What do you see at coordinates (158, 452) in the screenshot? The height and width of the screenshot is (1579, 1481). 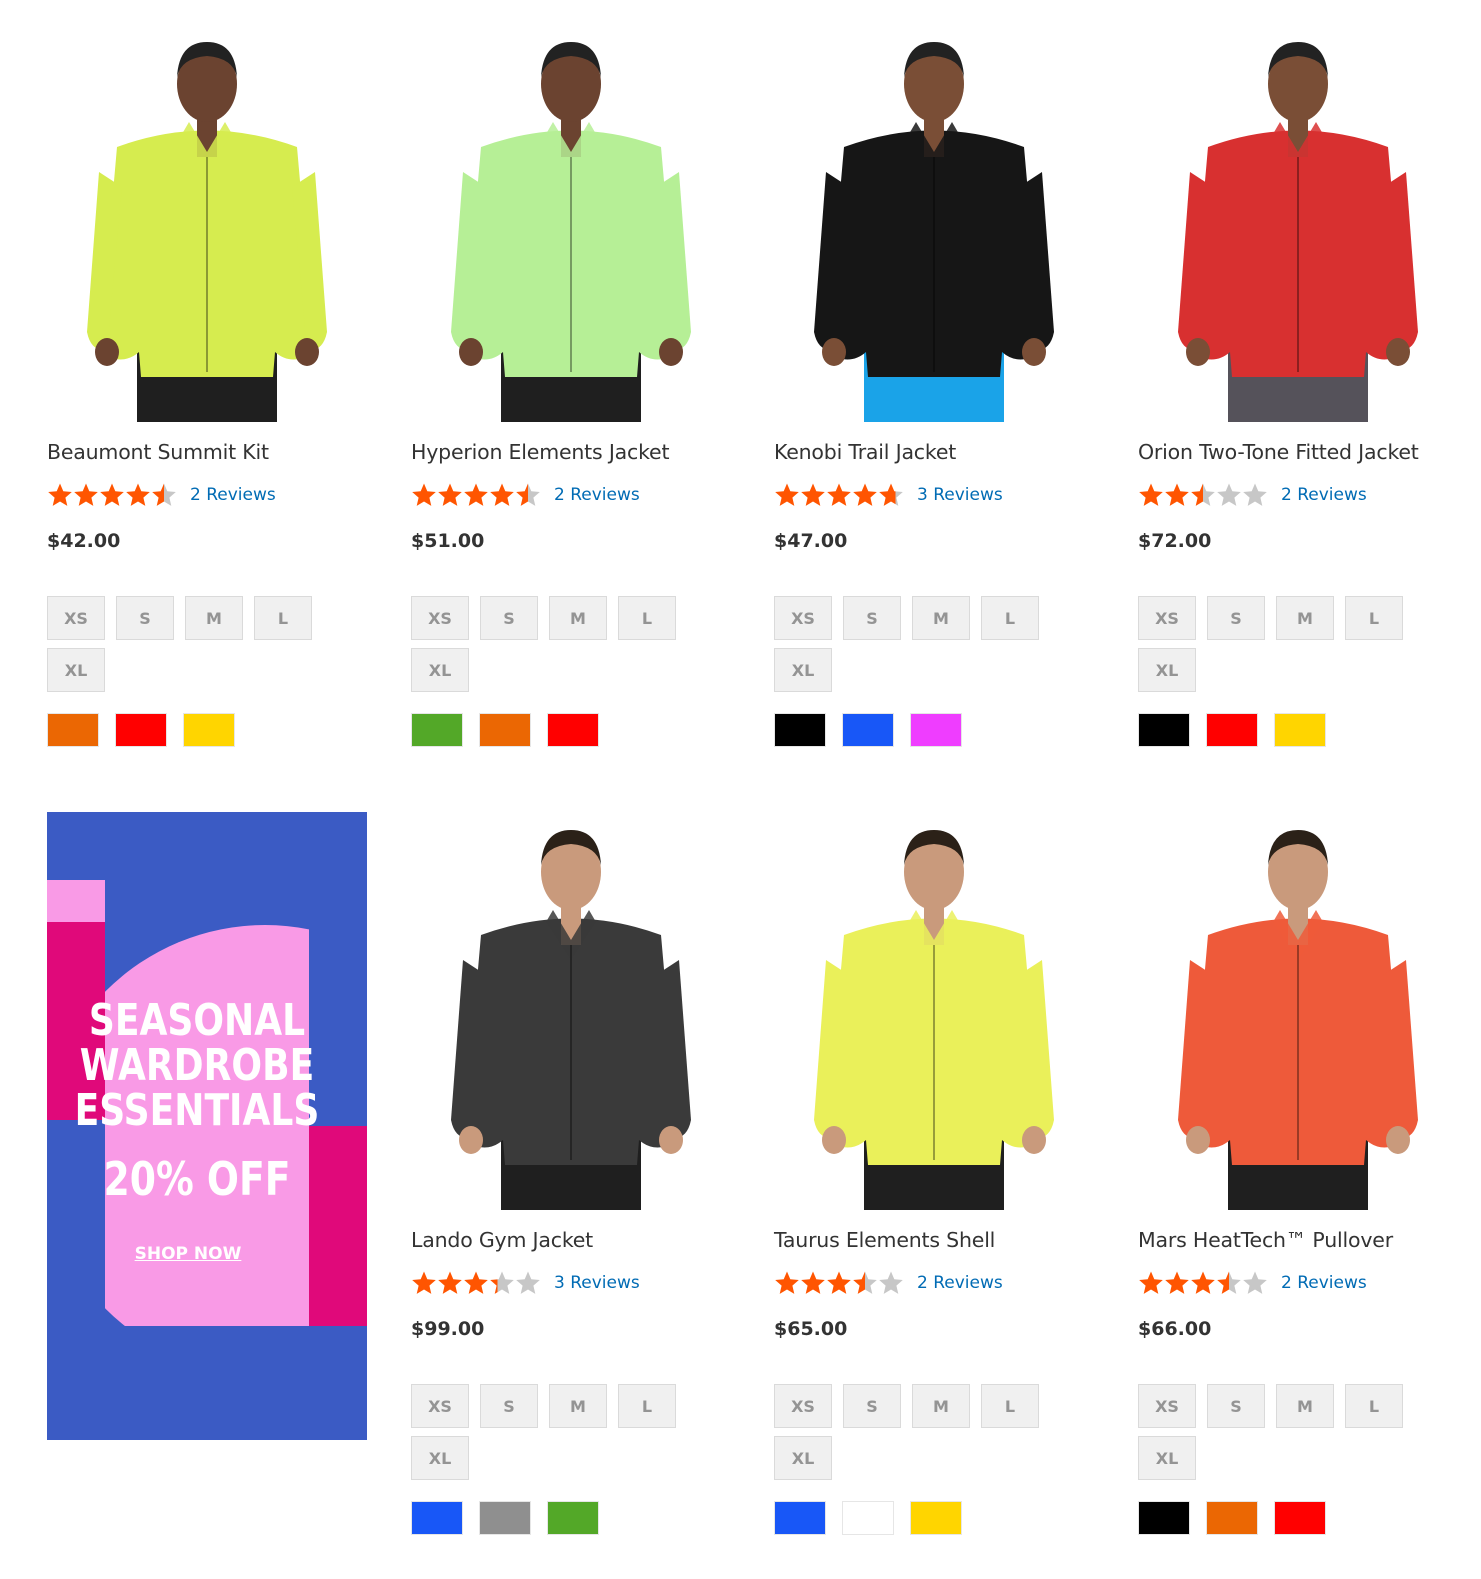 I see `product-name: Beaumont Summit Kit` at bounding box center [158, 452].